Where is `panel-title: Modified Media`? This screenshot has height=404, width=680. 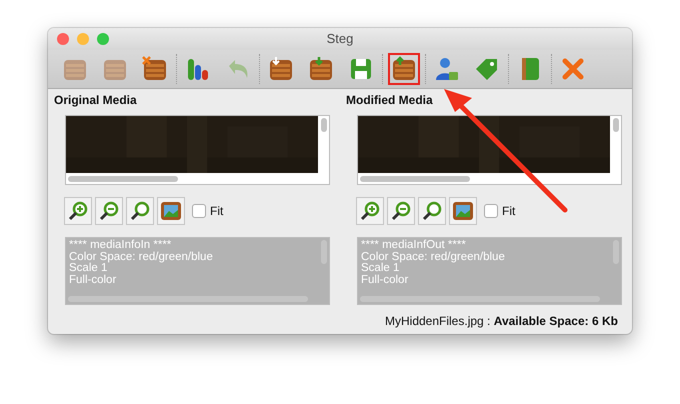
panel-title: Modified Media is located at coordinates (389, 100).